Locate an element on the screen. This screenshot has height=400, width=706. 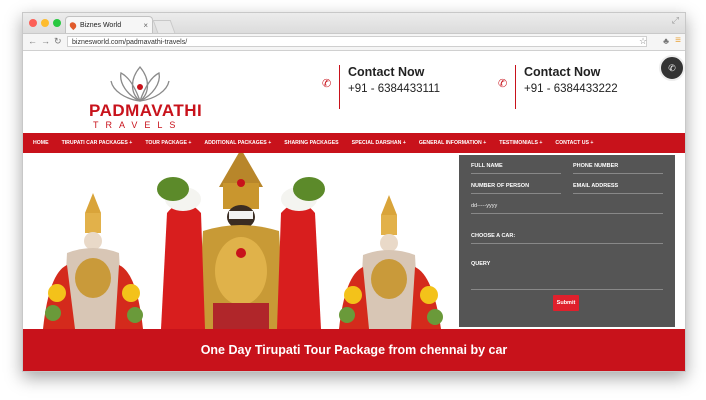
query-label: QUERY is located at coordinates (481, 264).